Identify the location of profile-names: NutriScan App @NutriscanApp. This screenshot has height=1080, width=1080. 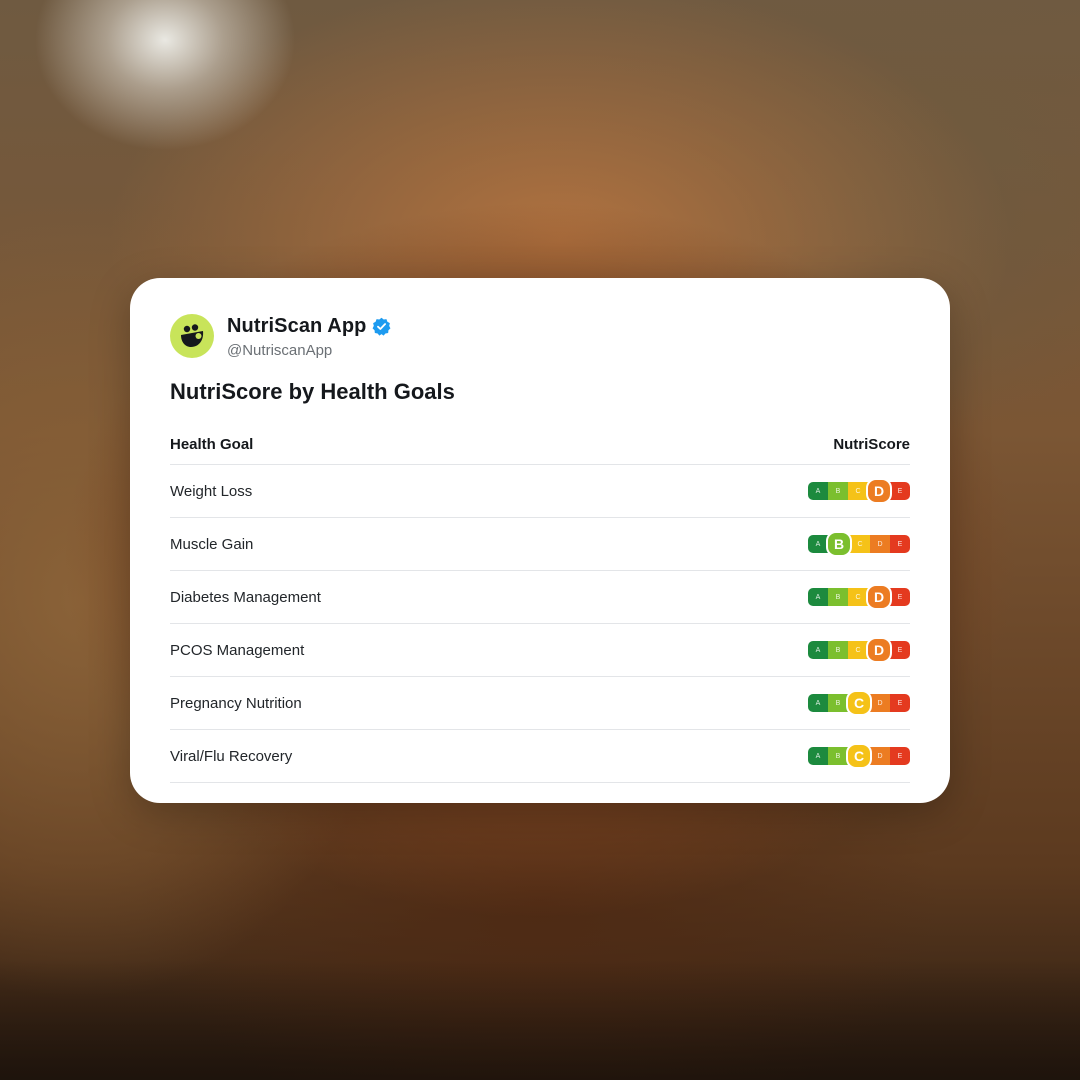
(309, 336).